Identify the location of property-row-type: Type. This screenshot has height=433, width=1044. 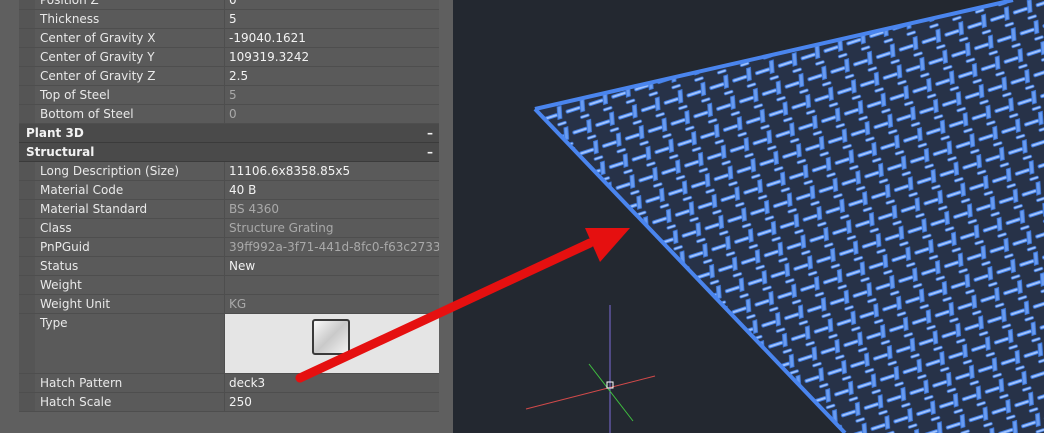
(229, 344).